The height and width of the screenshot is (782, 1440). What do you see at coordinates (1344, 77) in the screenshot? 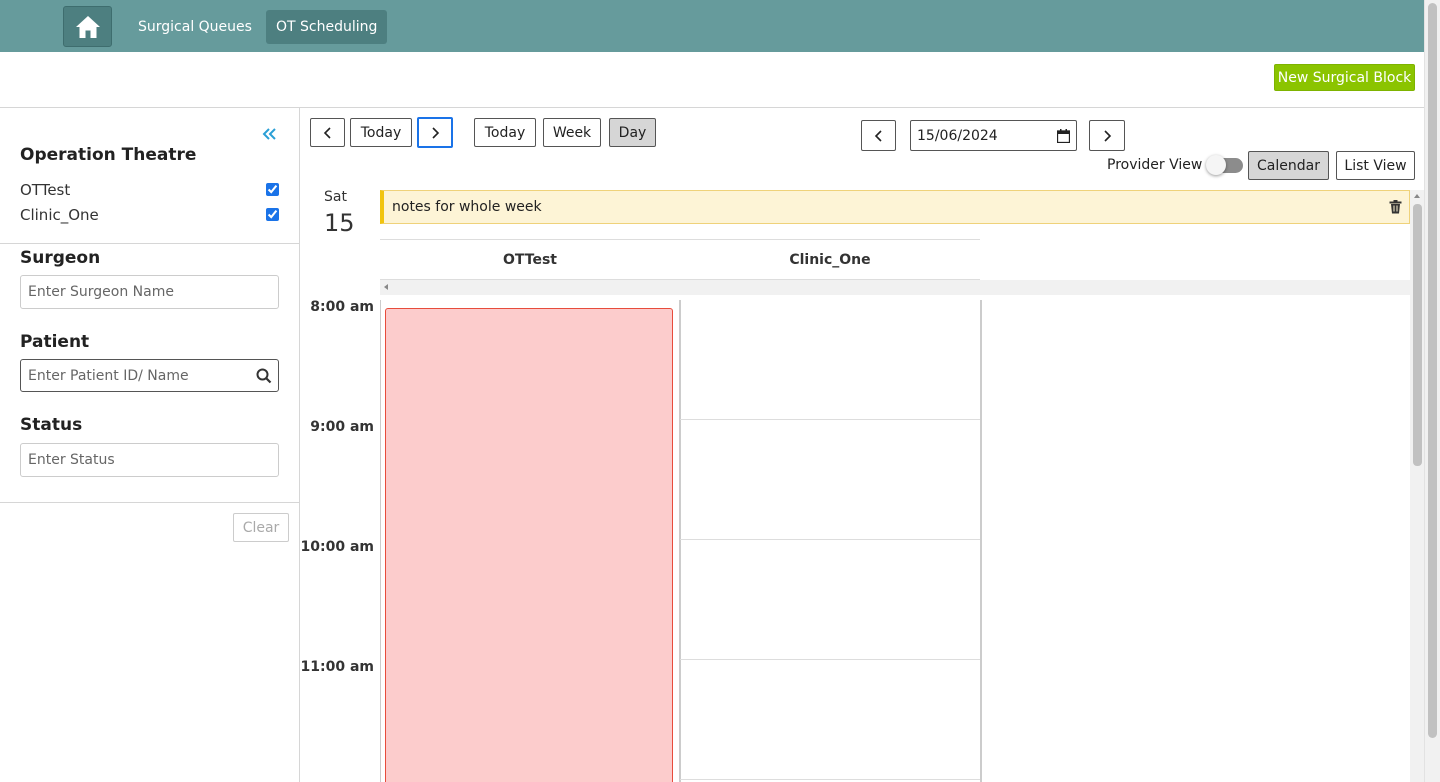
I see `new-surgical-block-button: New Surgical Block` at bounding box center [1344, 77].